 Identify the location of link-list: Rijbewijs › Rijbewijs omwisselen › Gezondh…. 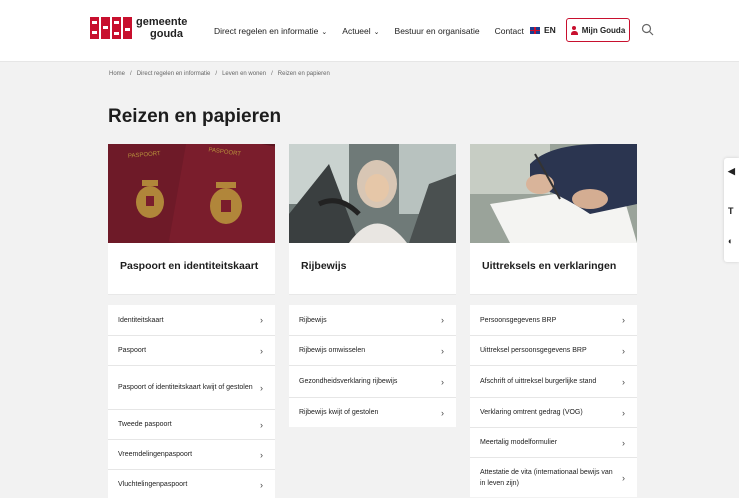
(372, 366).